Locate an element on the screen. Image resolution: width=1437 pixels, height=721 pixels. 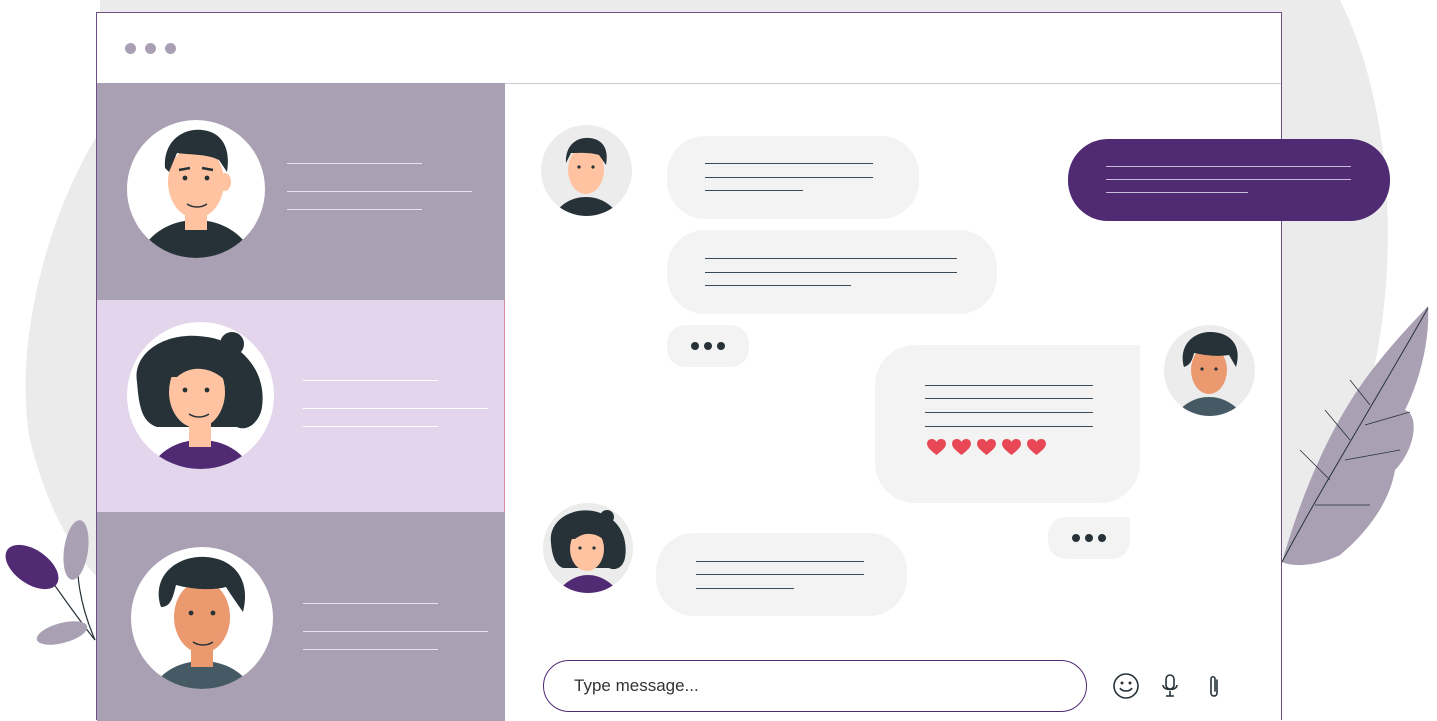
title-bar is located at coordinates (689, 48).